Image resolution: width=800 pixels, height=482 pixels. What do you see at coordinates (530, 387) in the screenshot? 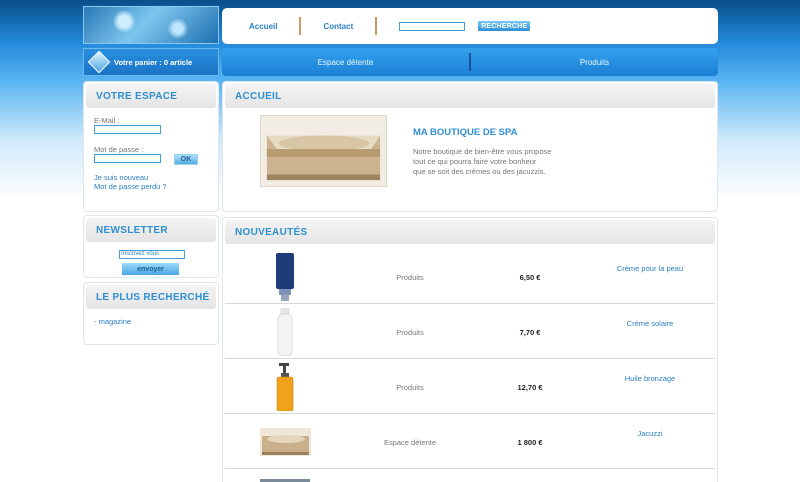
I see `product-price: 12,70 €` at bounding box center [530, 387].